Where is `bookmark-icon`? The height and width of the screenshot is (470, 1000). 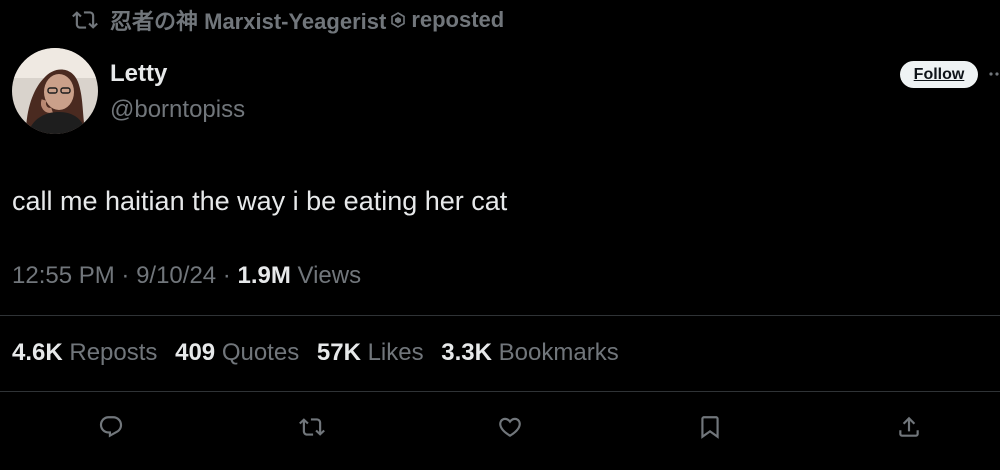 bookmark-icon is located at coordinates (710, 427).